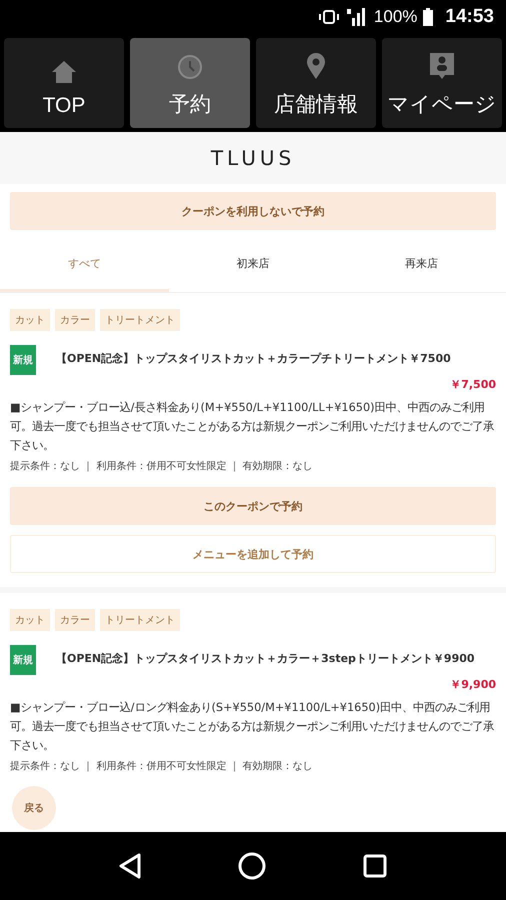 The height and width of the screenshot is (900, 506). What do you see at coordinates (316, 83) in the screenshot?
I see `nav-tab: 店舗情報` at bounding box center [316, 83].